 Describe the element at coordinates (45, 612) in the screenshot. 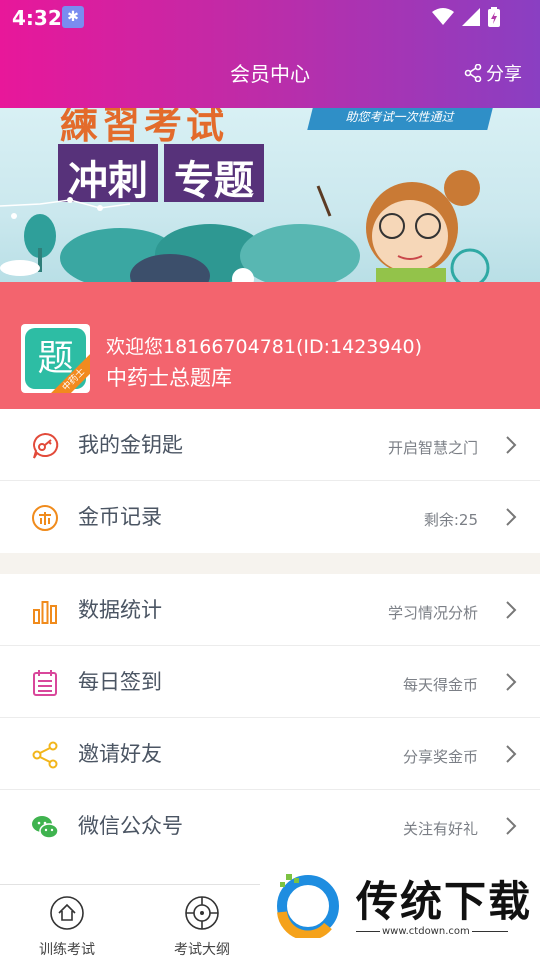

I see `bar-chart-icon` at that location.